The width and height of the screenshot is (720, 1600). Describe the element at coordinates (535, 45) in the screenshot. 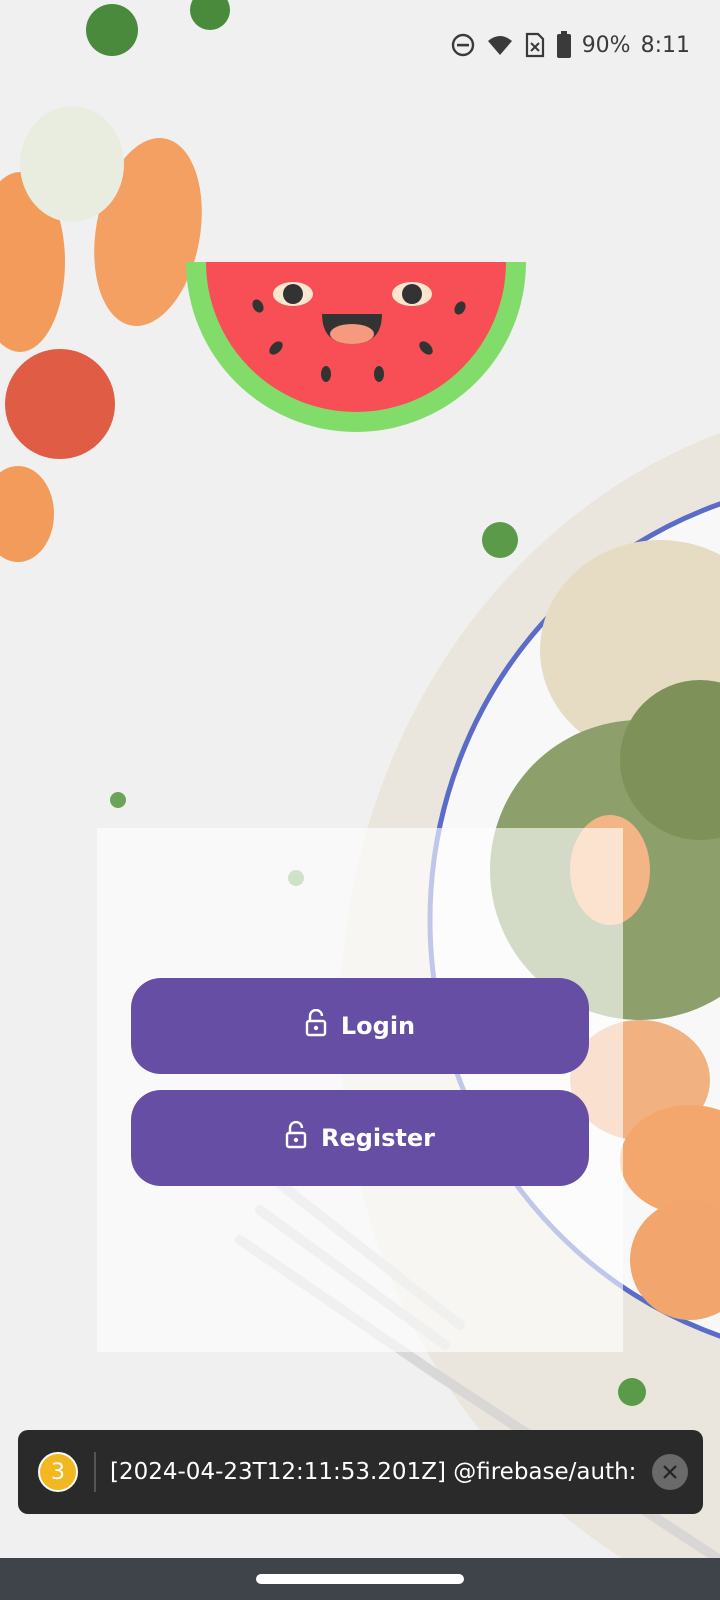

I see `sim-card-icon` at that location.